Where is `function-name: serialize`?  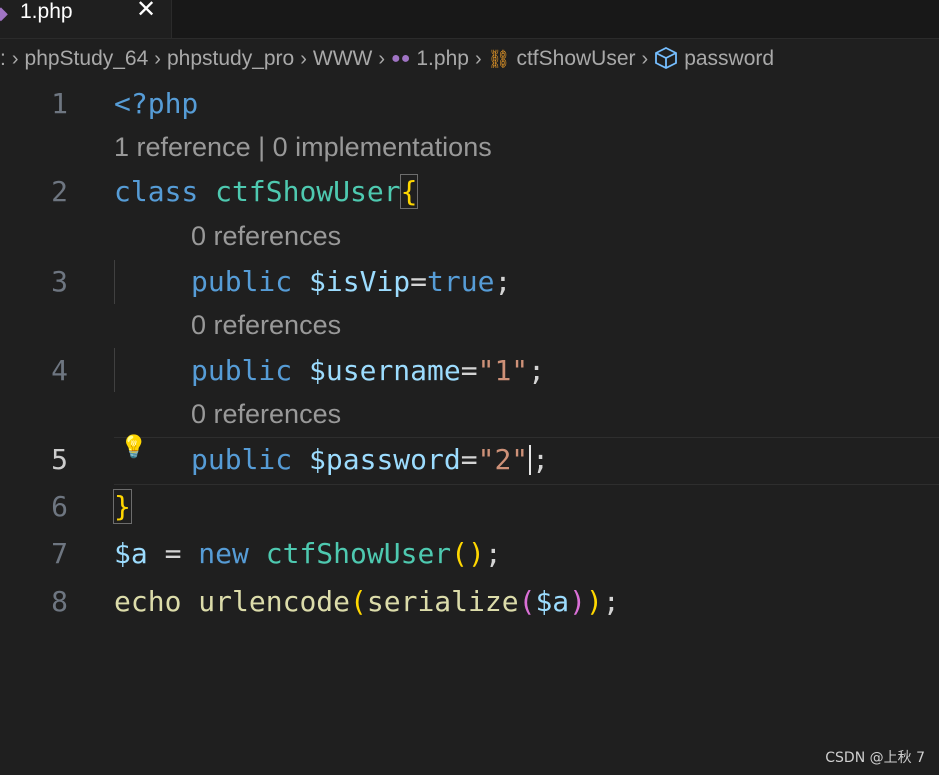 function-name: serialize is located at coordinates (442, 601).